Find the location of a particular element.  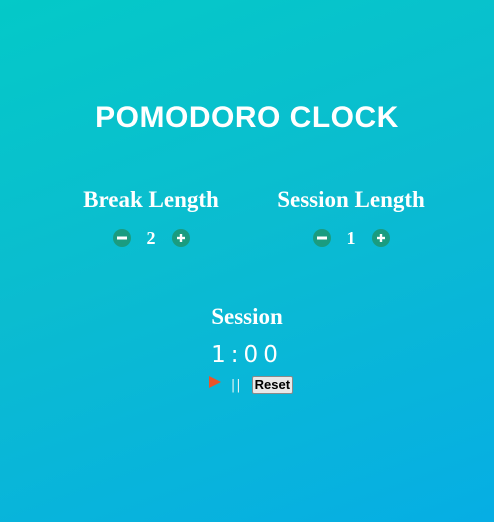

session-decrement-button is located at coordinates (321, 238).